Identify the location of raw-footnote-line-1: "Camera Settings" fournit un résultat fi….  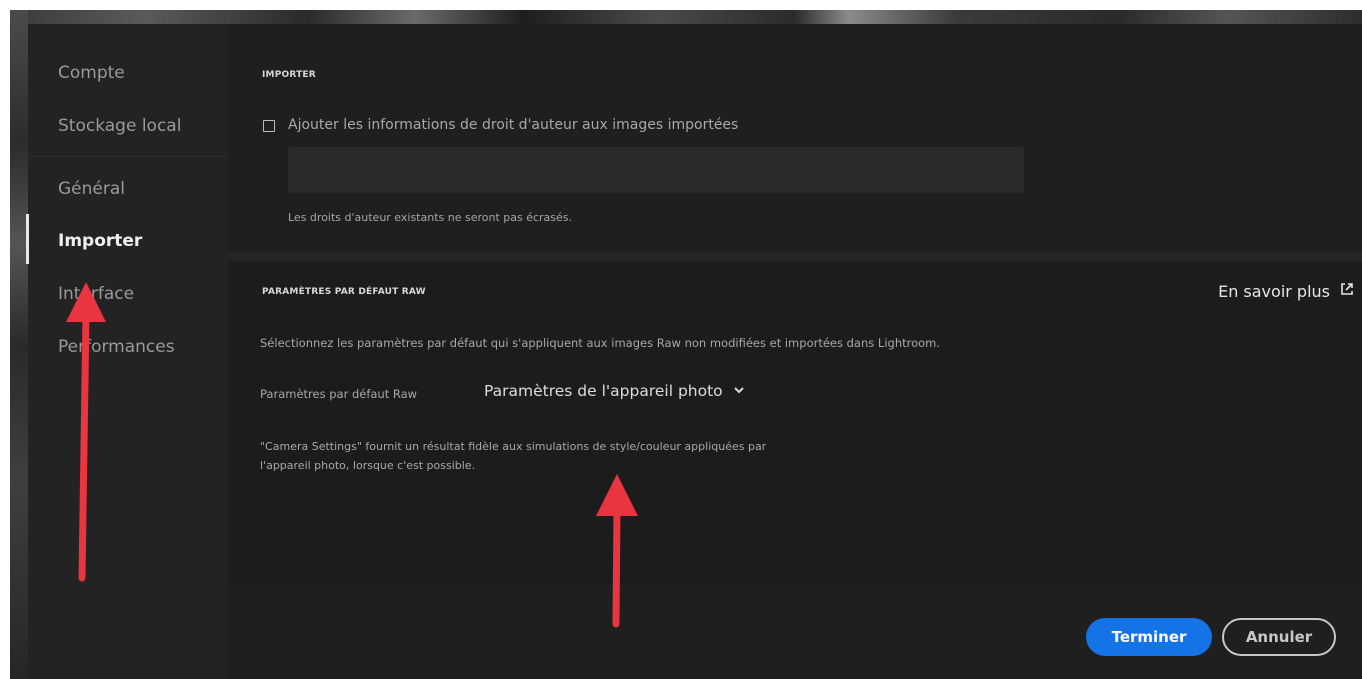
(513, 446).